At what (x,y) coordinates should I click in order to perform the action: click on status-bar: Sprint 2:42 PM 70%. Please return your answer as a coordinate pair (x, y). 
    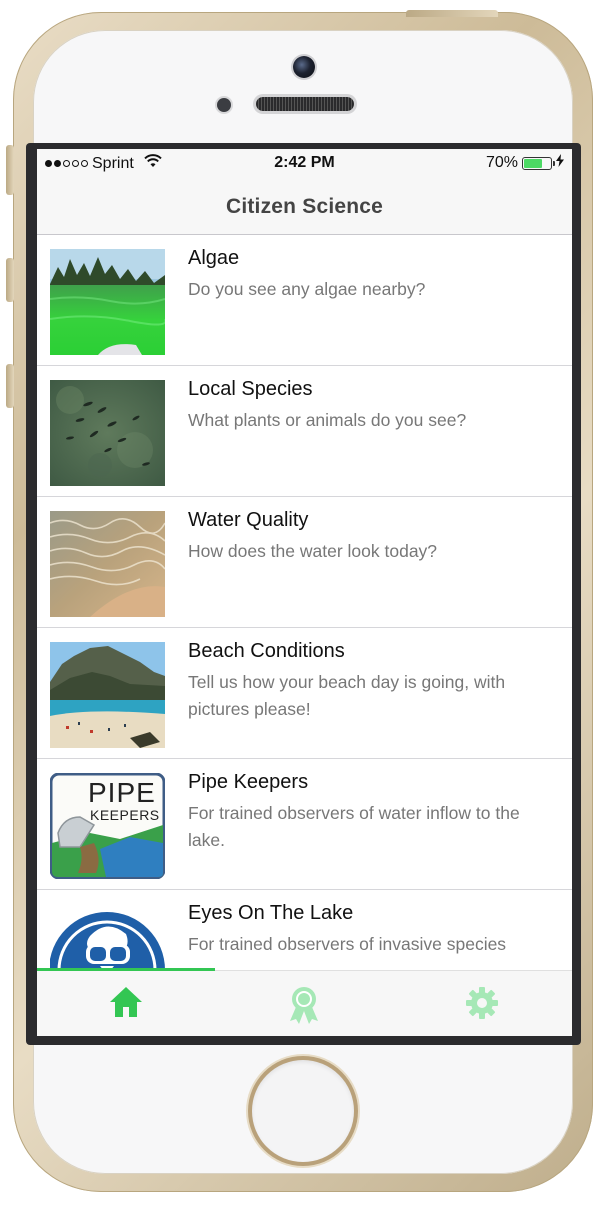
    Looking at the image, I should click on (304, 164).